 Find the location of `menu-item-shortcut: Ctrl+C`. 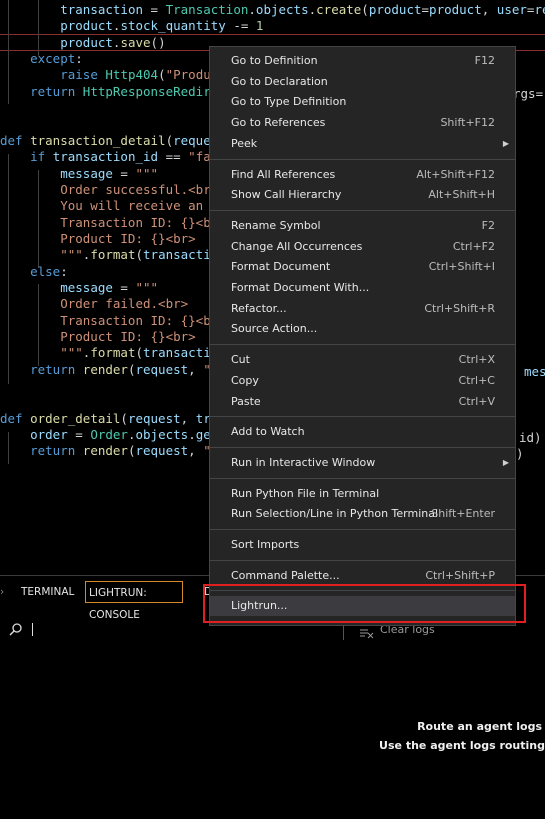

menu-item-shortcut: Ctrl+C is located at coordinates (476, 380).